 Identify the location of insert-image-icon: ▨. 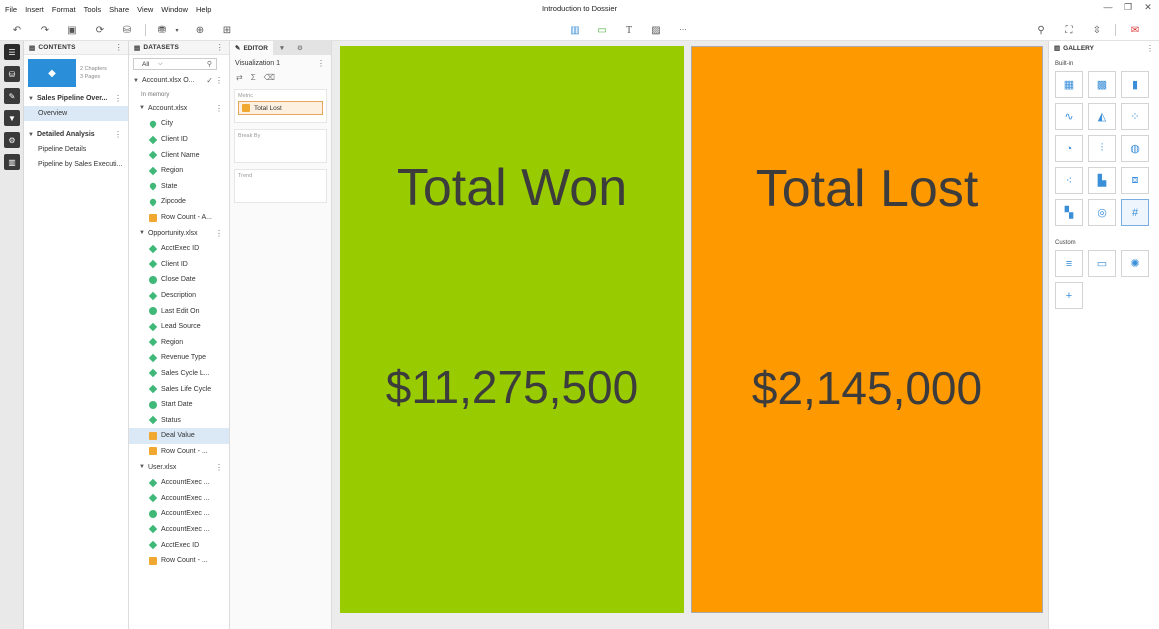
(656, 30).